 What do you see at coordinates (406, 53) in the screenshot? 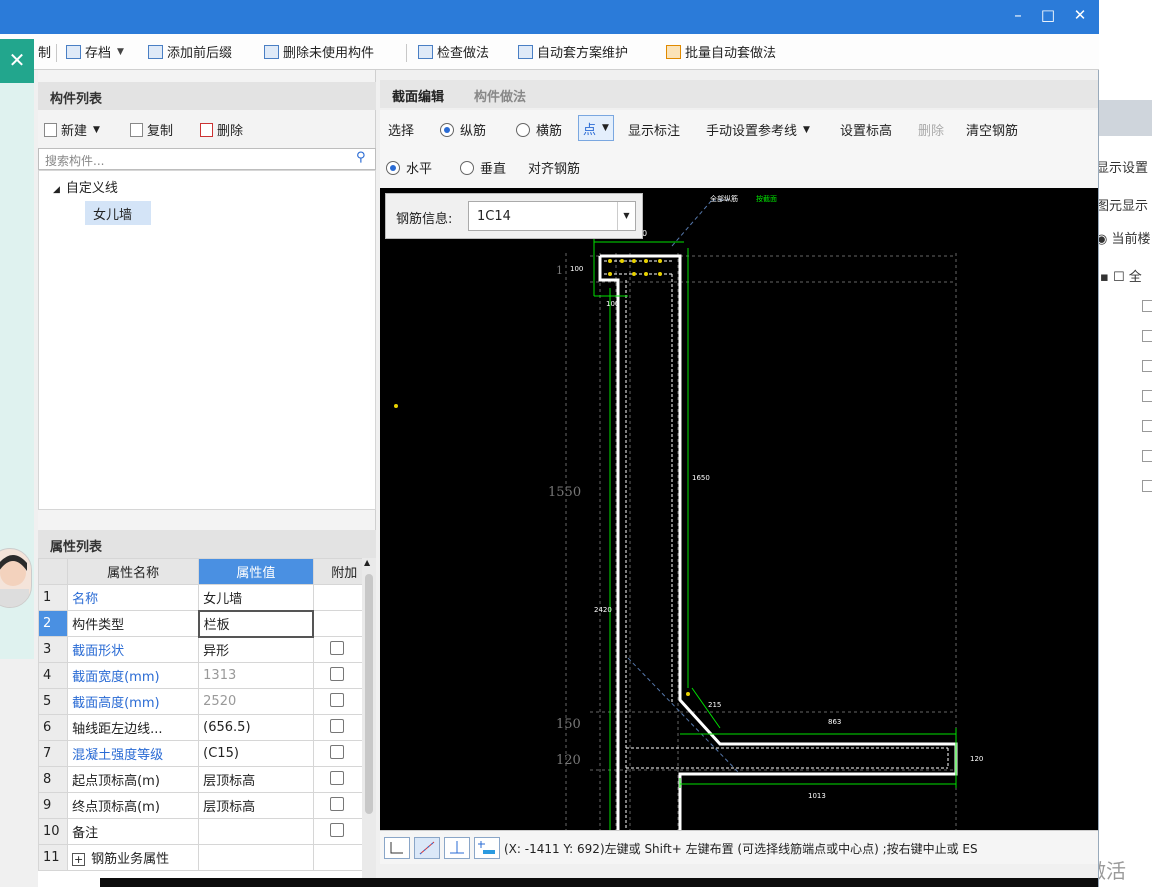
I see `toolbar-separator` at bounding box center [406, 53].